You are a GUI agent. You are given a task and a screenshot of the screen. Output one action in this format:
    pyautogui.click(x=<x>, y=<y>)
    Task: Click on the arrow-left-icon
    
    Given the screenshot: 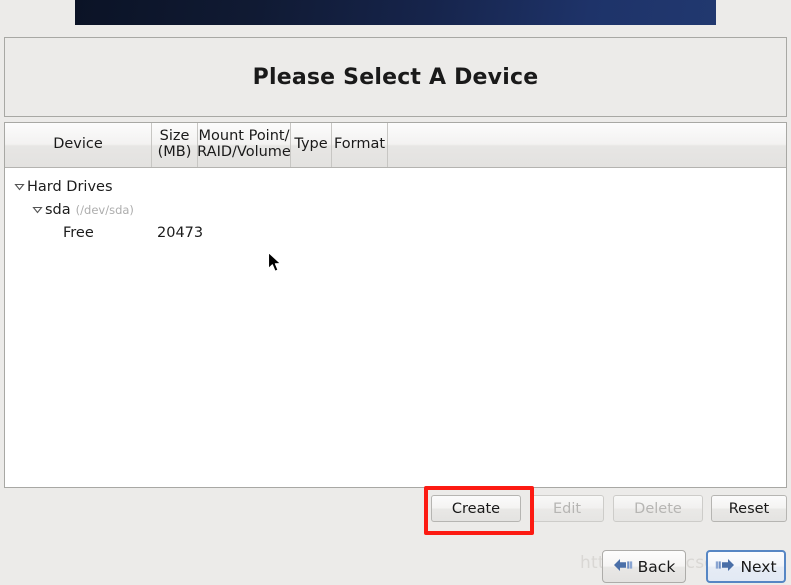 What is the action you would take?
    pyautogui.click(x=623, y=567)
    